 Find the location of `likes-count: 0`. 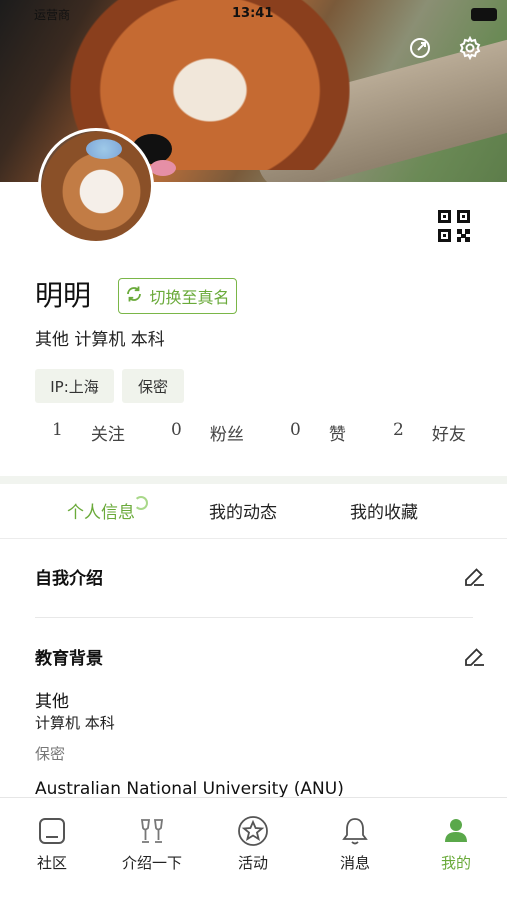

likes-count: 0 is located at coordinates (295, 430).